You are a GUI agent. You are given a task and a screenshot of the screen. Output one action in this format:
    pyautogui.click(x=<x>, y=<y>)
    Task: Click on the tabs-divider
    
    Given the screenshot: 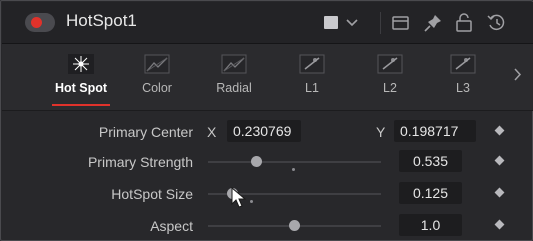 What is the action you would take?
    pyautogui.click(x=267, y=110)
    